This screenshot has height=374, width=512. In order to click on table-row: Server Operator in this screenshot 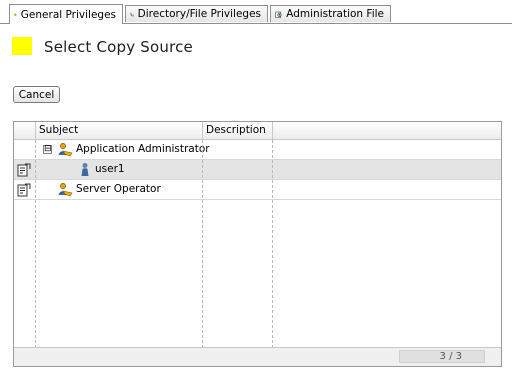, I will do `click(257, 190)`.